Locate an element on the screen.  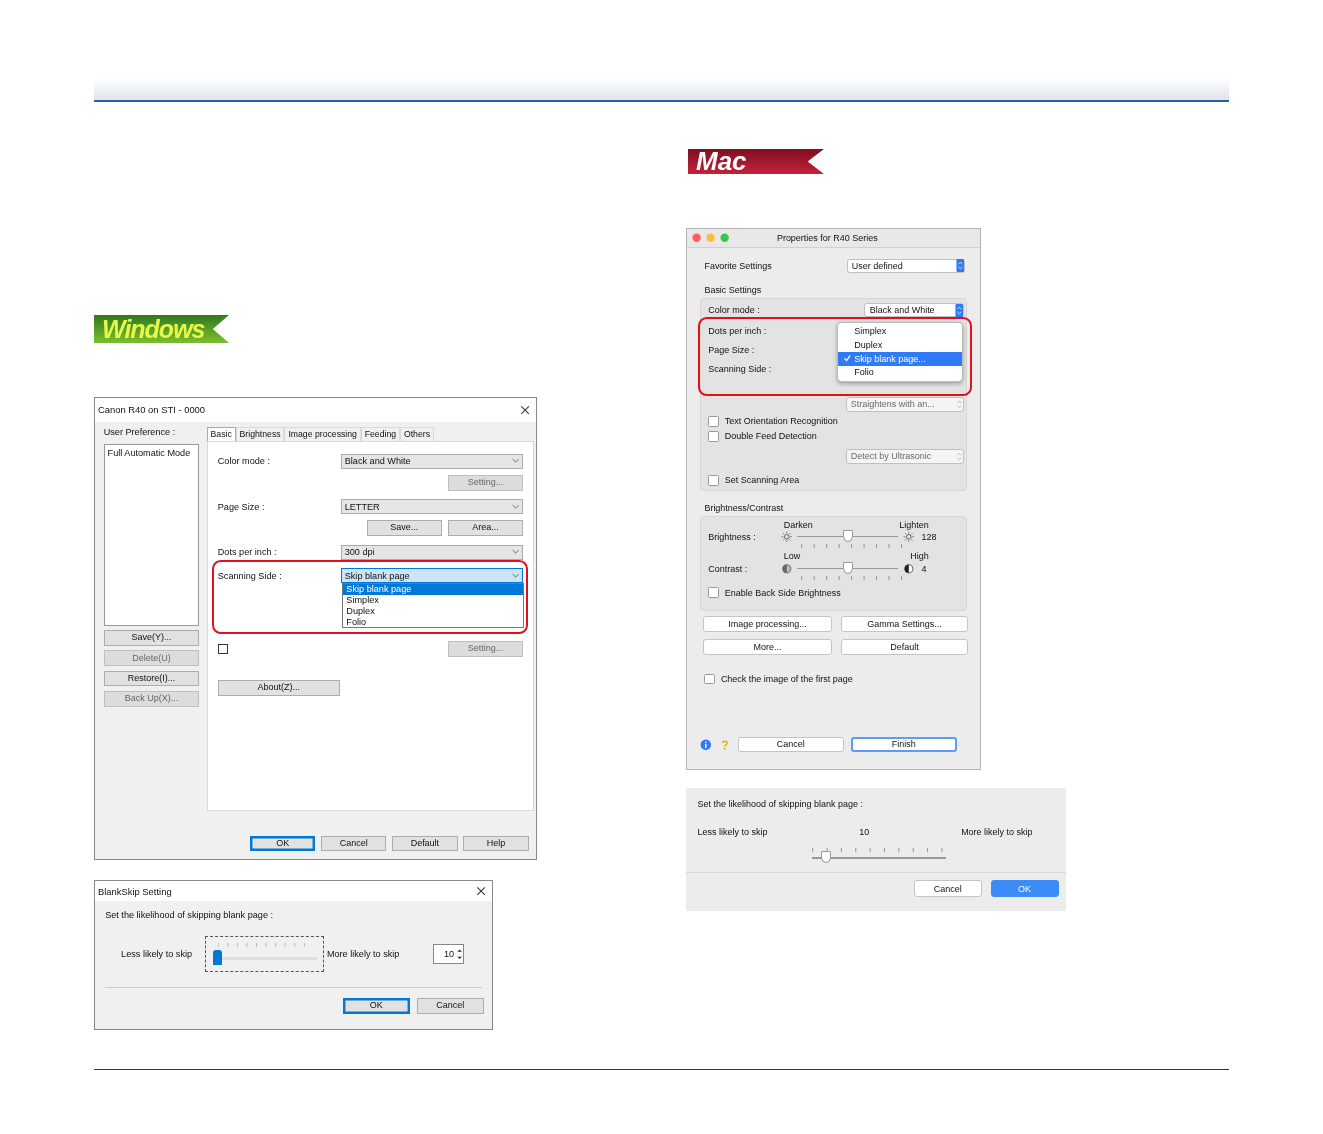
min-label: Darken is located at coordinates (798, 524).